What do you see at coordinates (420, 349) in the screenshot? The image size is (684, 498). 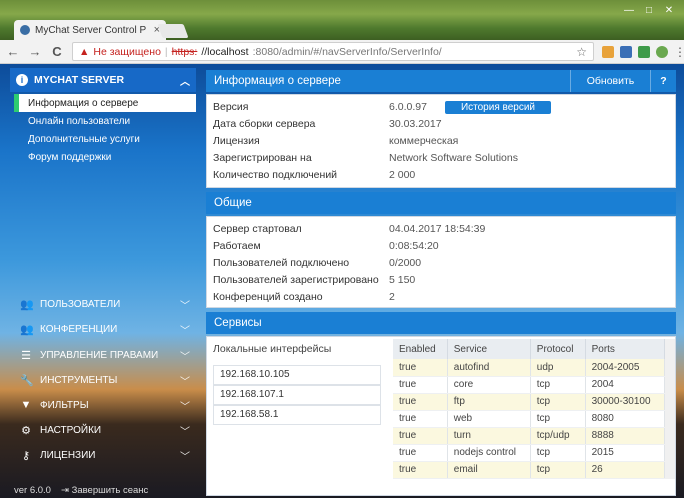 I see `column-header-enabled: Enabled` at bounding box center [420, 349].